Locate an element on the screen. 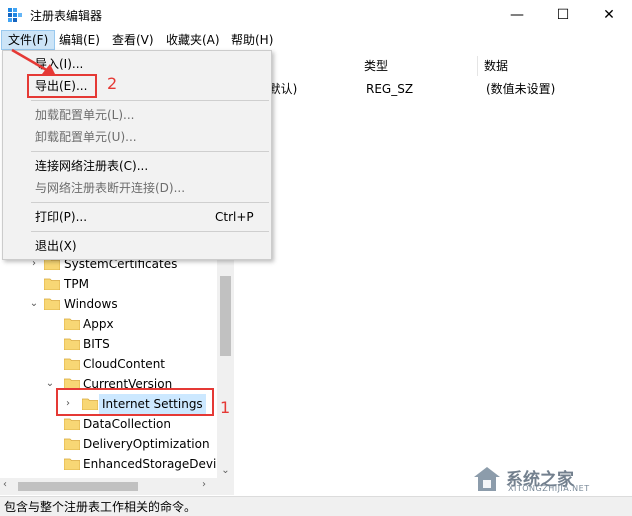 This screenshot has height=516, width=632. value-data: (数值未设置) is located at coordinates (520, 89).